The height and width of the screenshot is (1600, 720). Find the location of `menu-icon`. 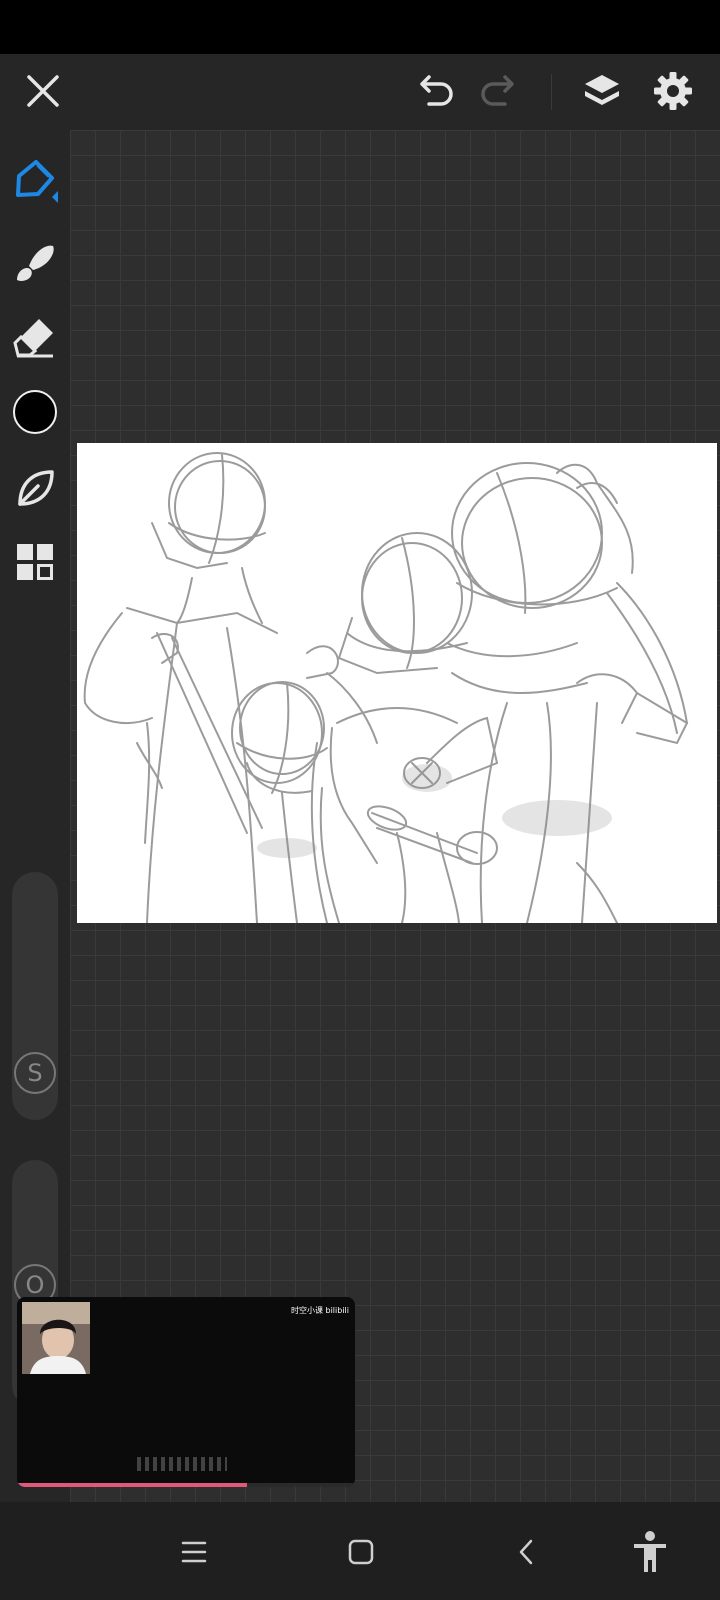

menu-icon is located at coordinates (194, 1552).